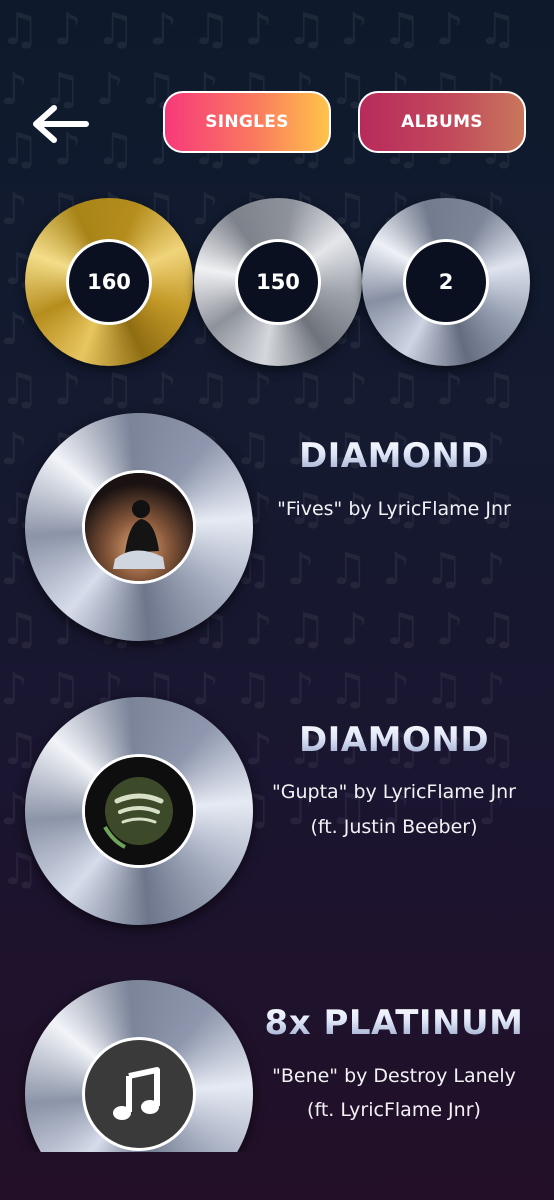 This screenshot has height=1200, width=554. I want to click on tab-singles-label: SINGLES, so click(247, 122).